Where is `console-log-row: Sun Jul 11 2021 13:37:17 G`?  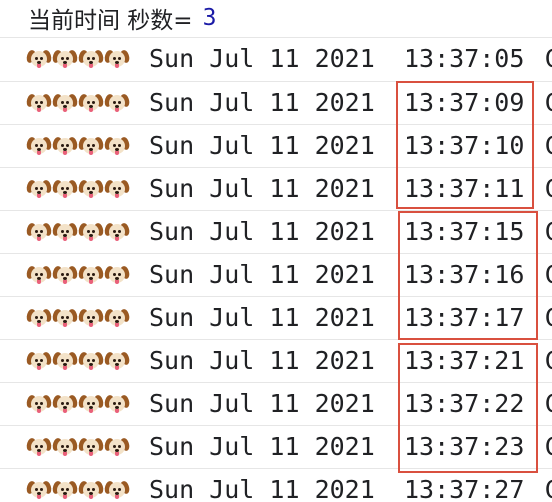 console-log-row: Sun Jul 11 2021 13:37:17 G is located at coordinates (276, 317).